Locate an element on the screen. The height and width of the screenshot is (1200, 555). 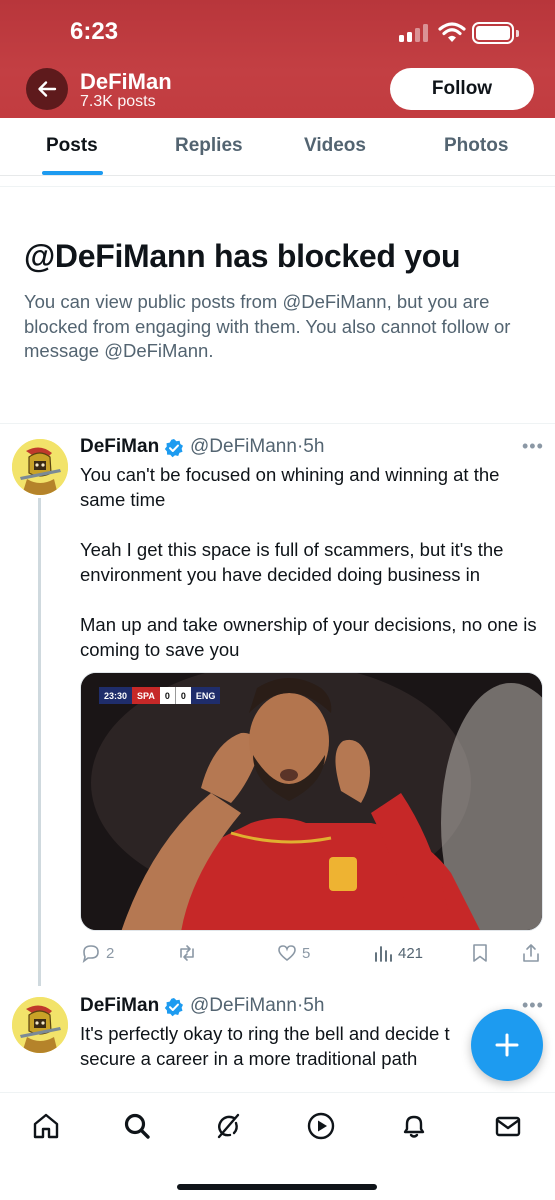
profile-header: 6:23 DeFiMan 7.3K posts Follow is located at coordinates (277, 59).